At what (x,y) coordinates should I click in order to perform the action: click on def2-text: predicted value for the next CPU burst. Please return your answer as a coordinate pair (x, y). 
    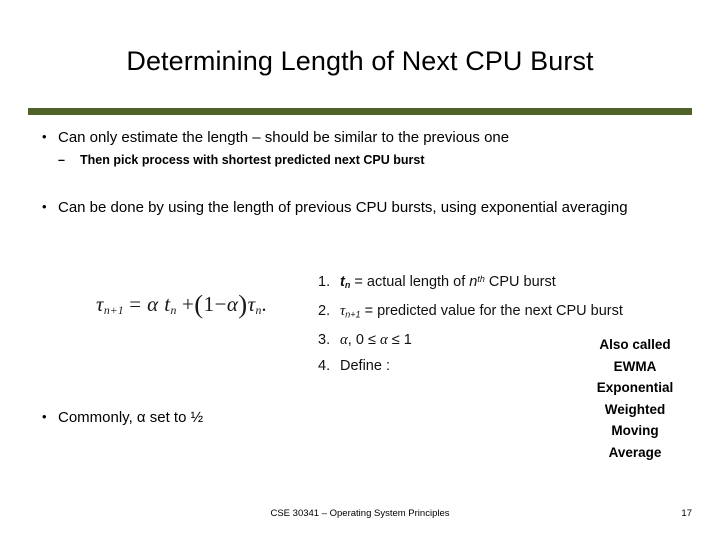
    Looking at the image, I should click on (500, 311).